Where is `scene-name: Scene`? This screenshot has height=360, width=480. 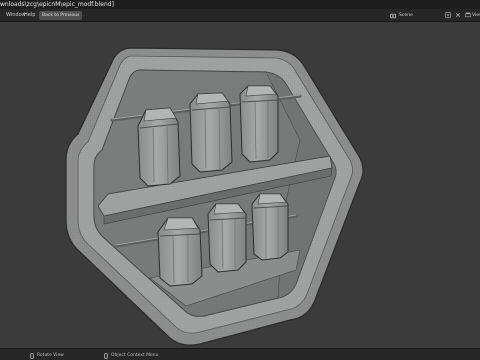 scene-name: Scene is located at coordinates (406, 15).